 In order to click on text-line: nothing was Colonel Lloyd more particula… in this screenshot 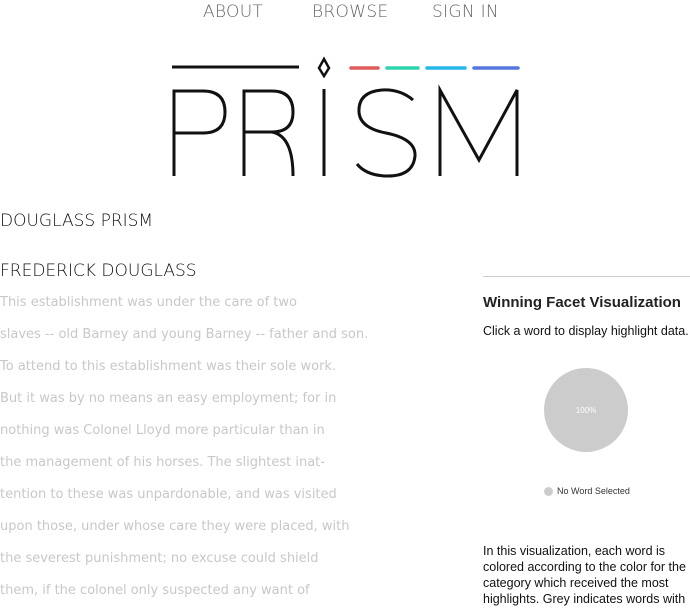, I will do `click(165, 436)`.